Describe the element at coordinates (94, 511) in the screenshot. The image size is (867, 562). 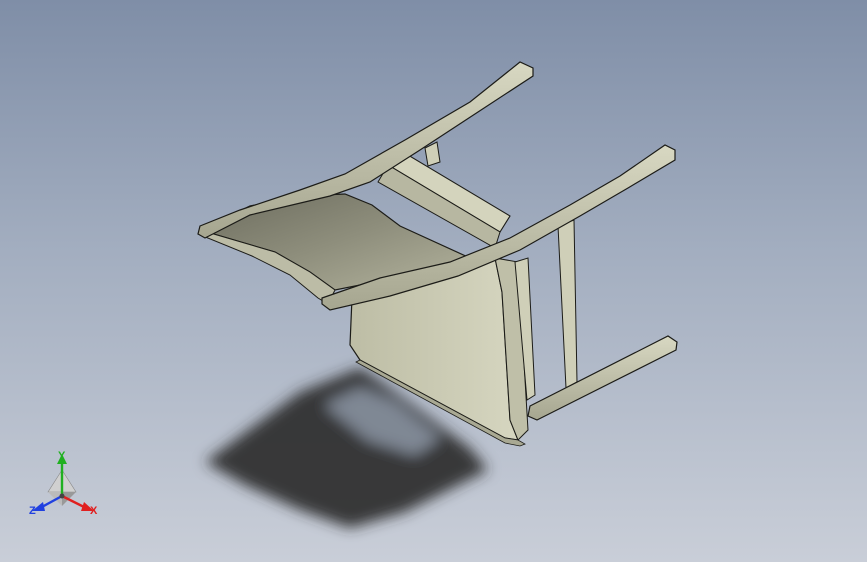
I see `triad-x-label: X` at that location.